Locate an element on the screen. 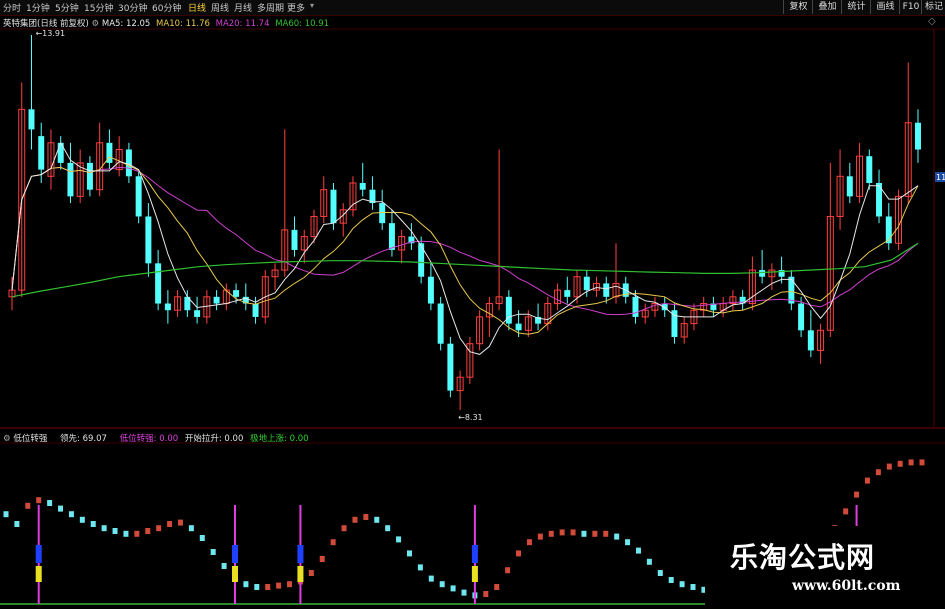 The image size is (945, 609). price-tick-label: 11 is located at coordinates (940, 177).